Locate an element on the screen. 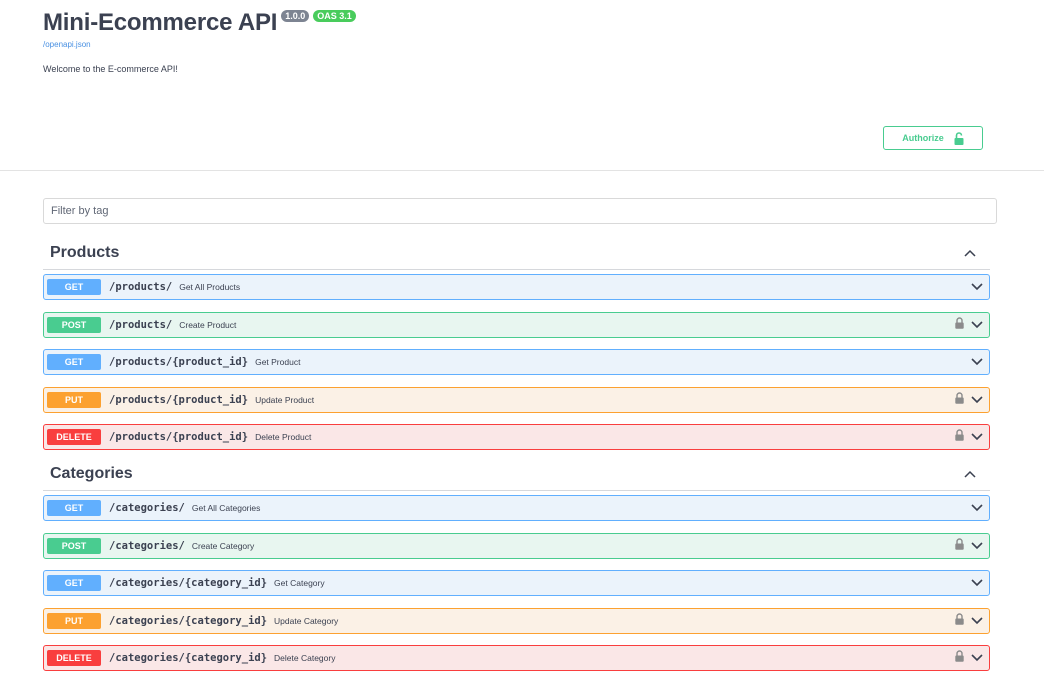 Image resolution: width=1044 pixels, height=683 pixels. operation-summary: Get All Categories is located at coordinates (226, 508).